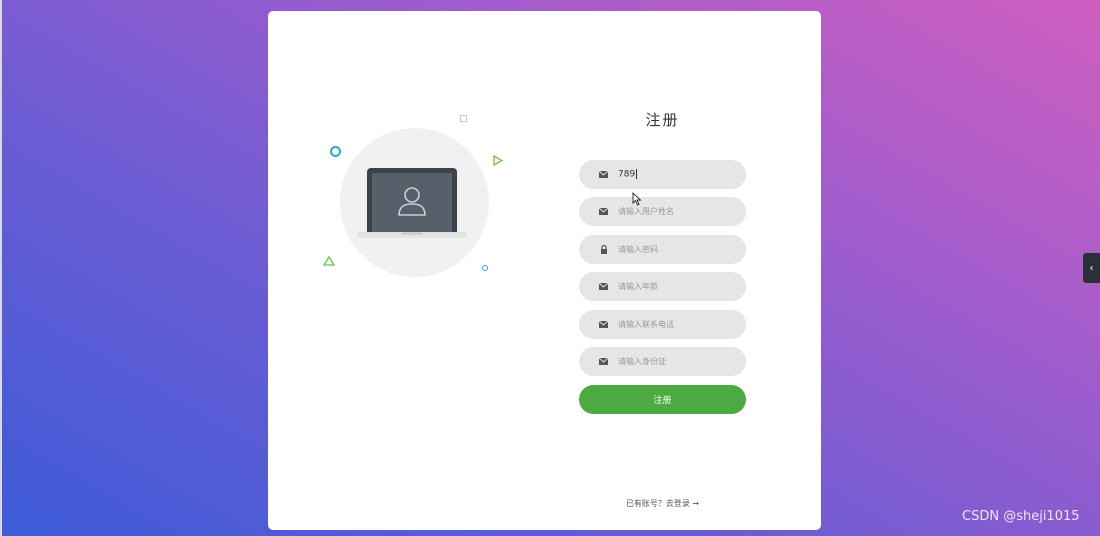 The height and width of the screenshot is (536, 1100). What do you see at coordinates (485, 268) in the screenshot?
I see `small-circle-decoration-icon` at bounding box center [485, 268].